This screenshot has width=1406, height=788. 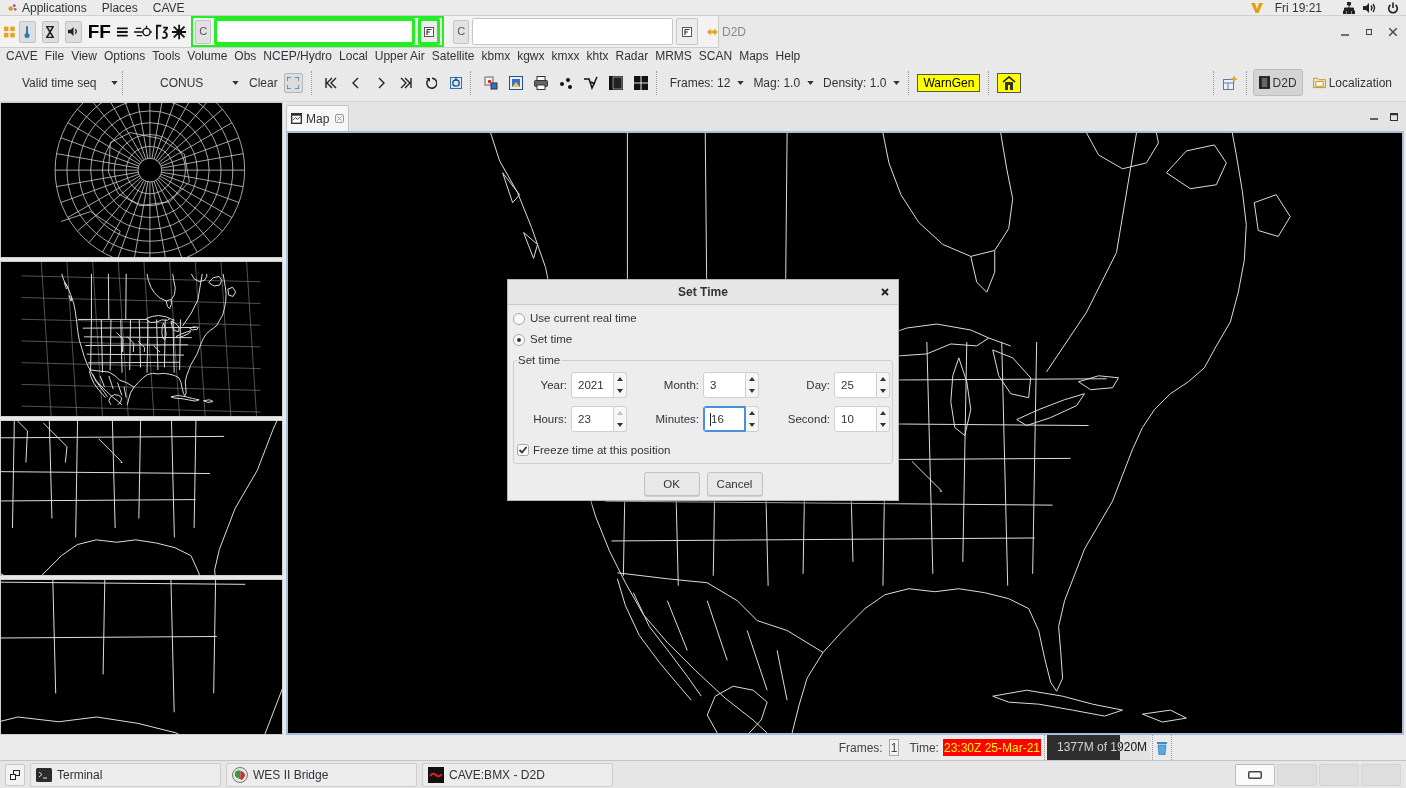 What do you see at coordinates (1009, 82) in the screenshot?
I see `house-button` at bounding box center [1009, 82].